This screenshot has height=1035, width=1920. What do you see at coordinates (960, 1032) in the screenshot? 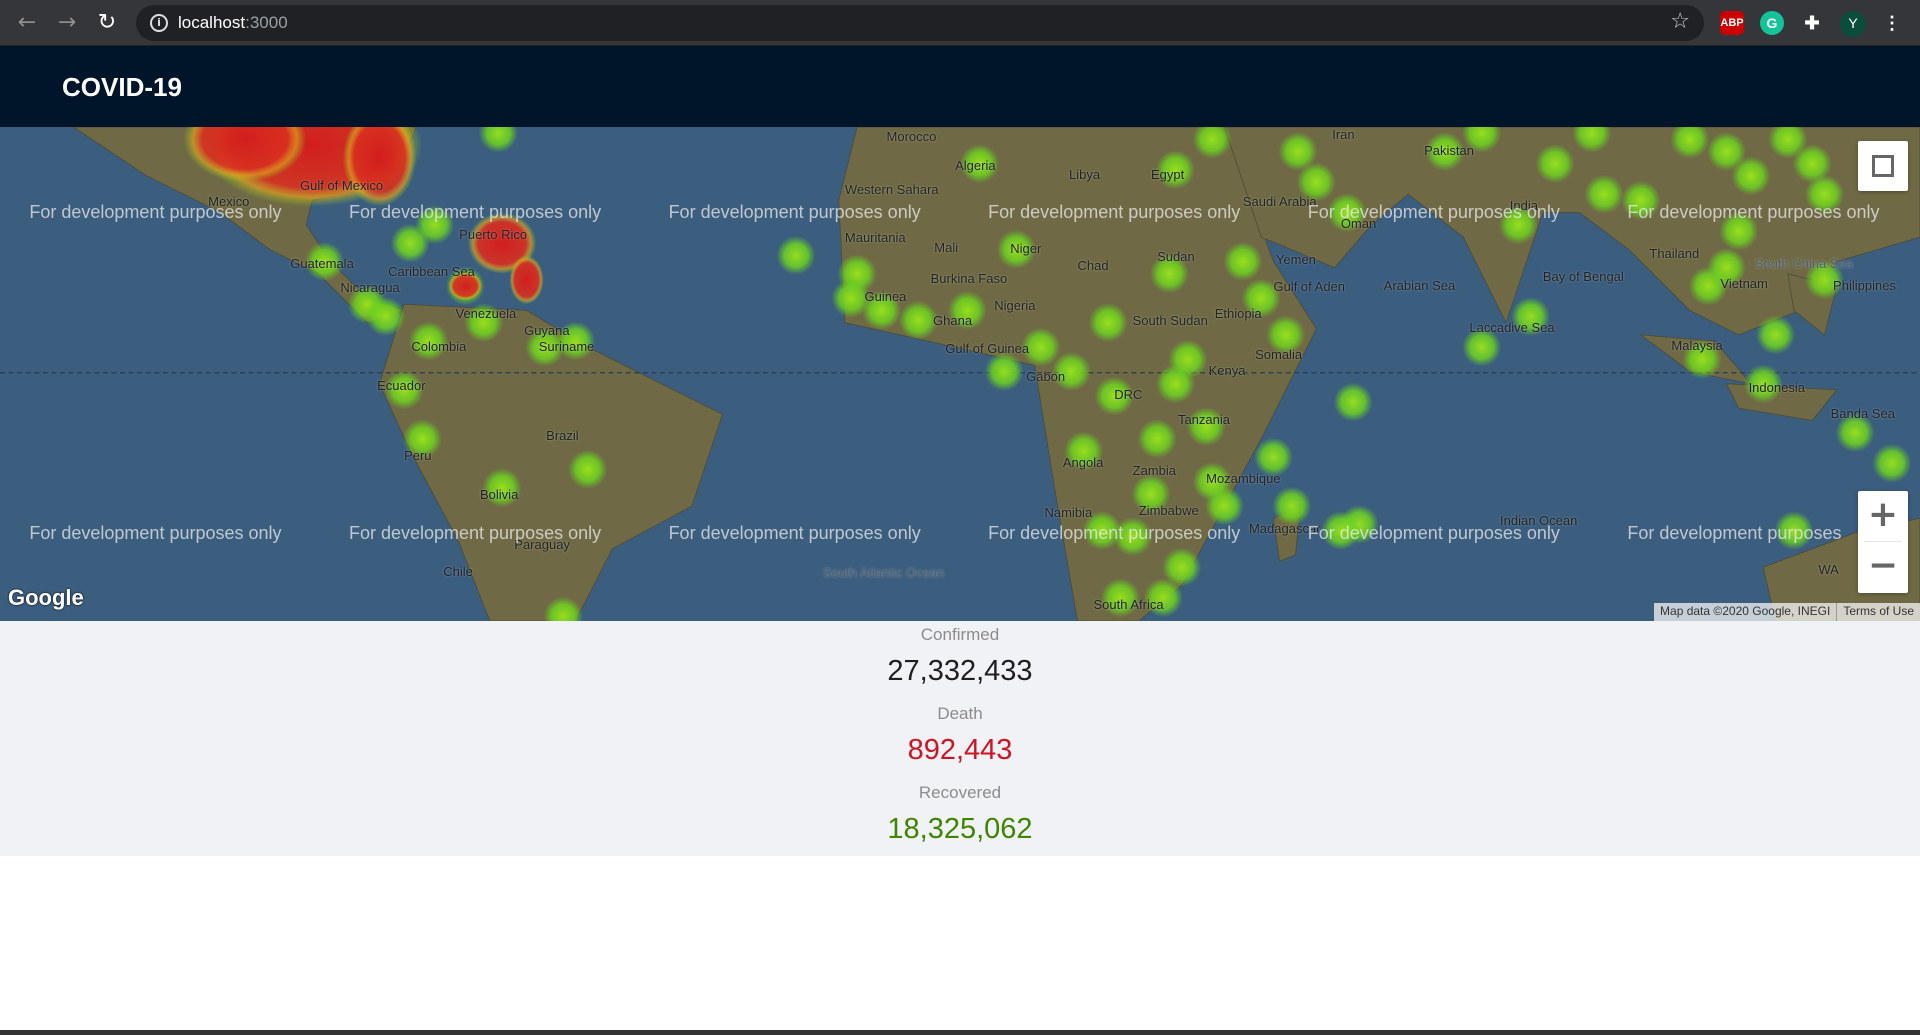
I see `taskbar-edge` at bounding box center [960, 1032].